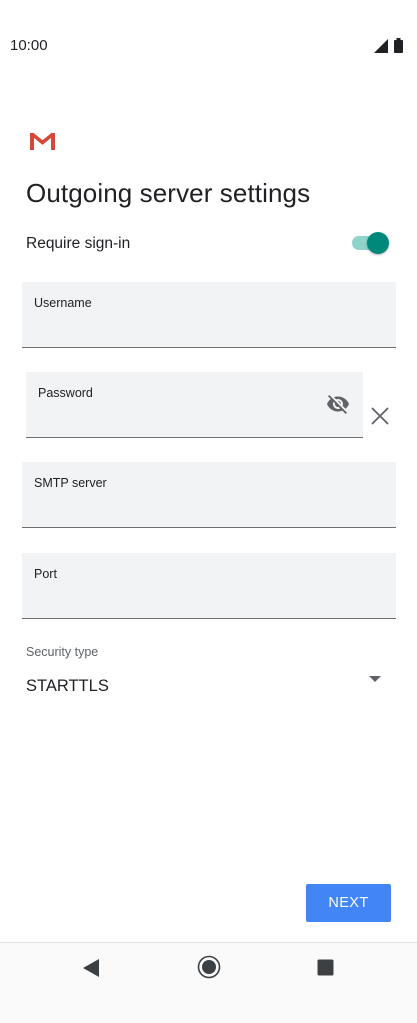 This screenshot has height=1023, width=417. What do you see at coordinates (62, 652) in the screenshot?
I see `security-type-label: Security type` at bounding box center [62, 652].